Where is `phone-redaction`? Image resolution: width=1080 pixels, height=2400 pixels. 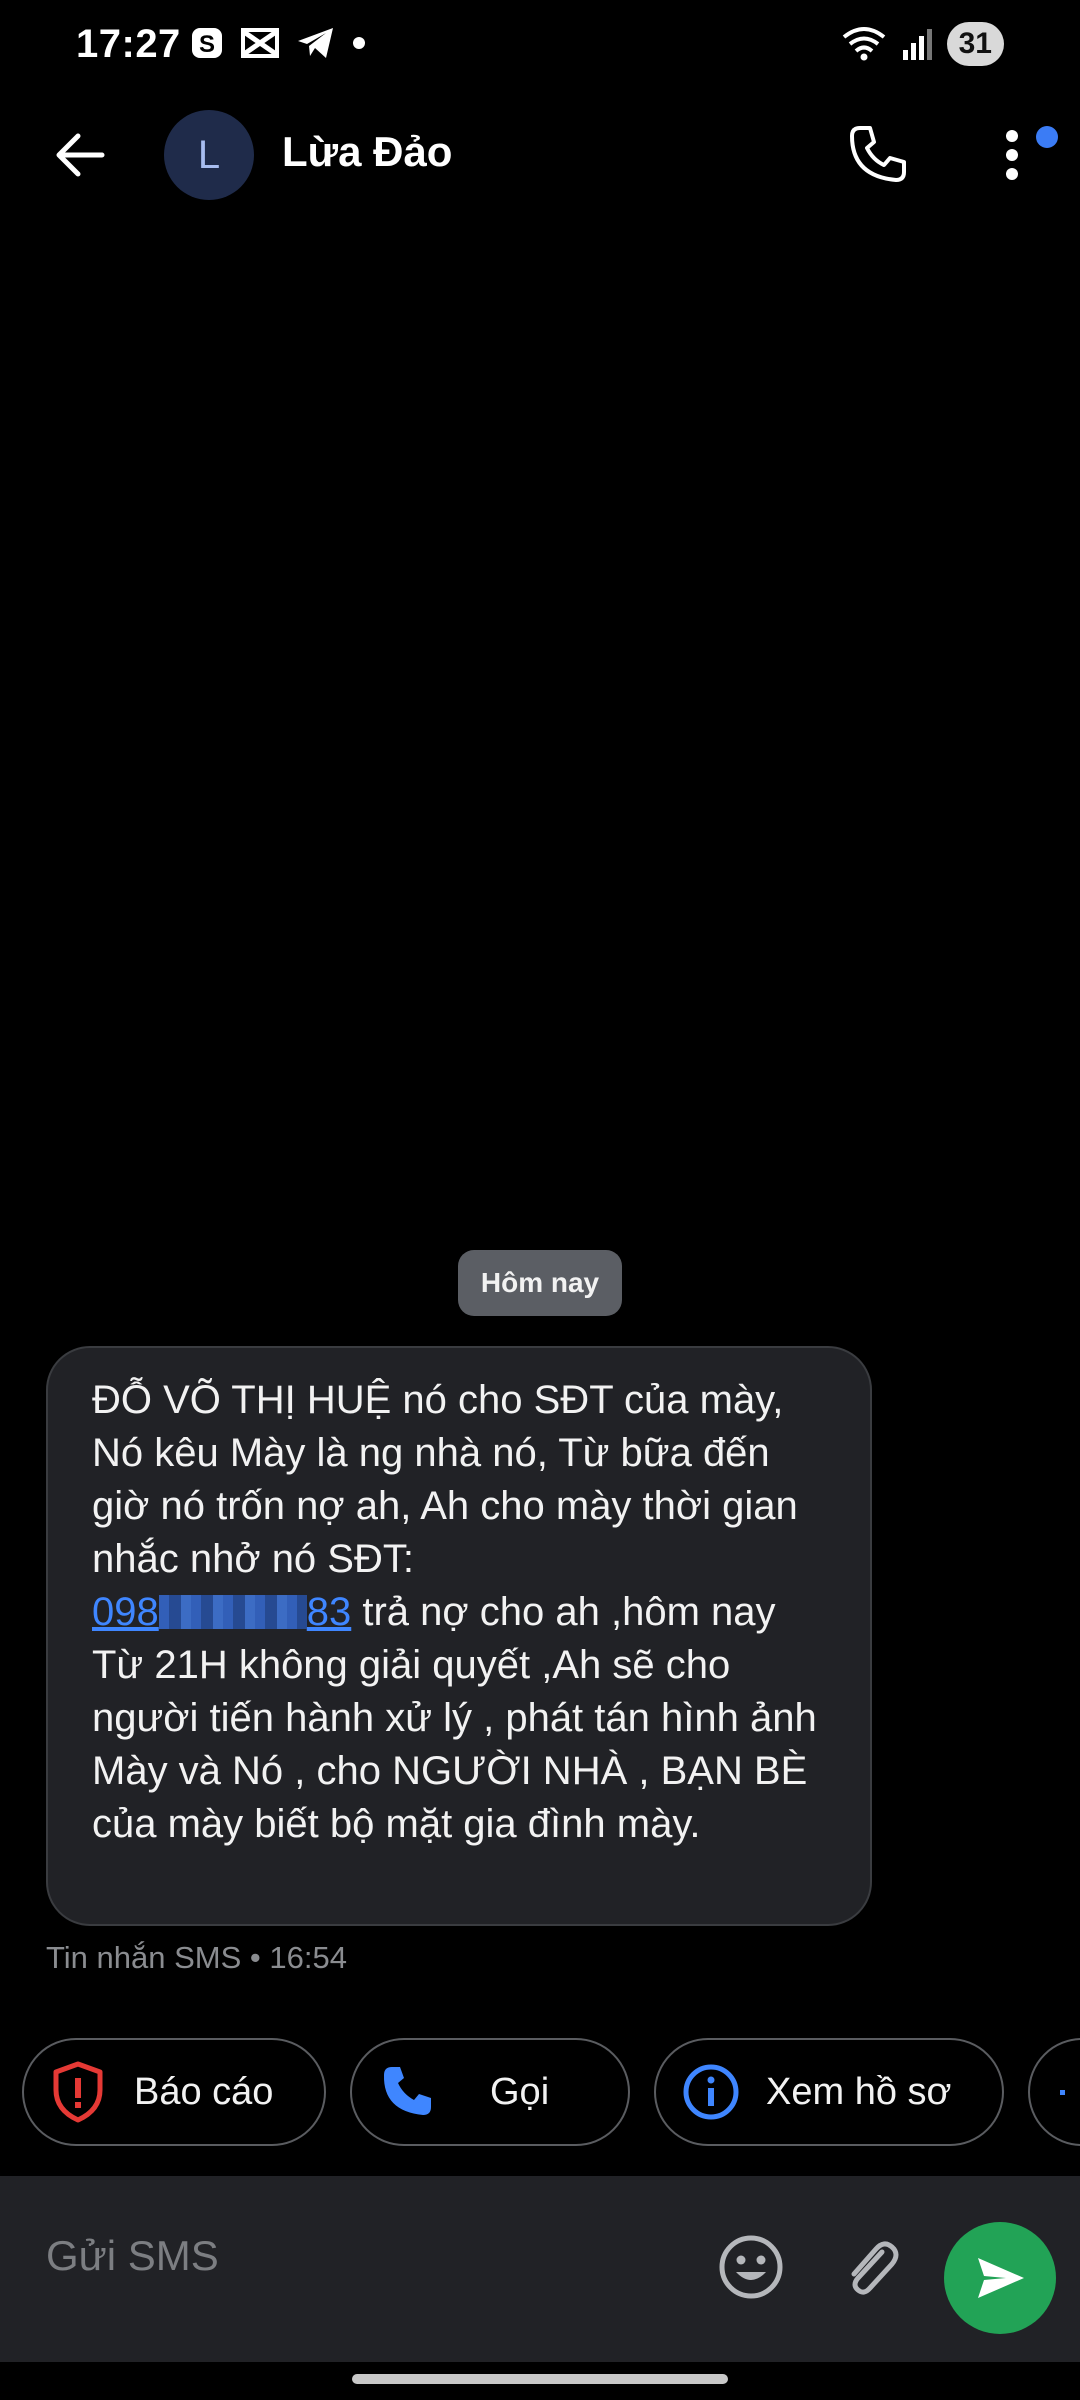
phone-redaction is located at coordinates (232, 1612).